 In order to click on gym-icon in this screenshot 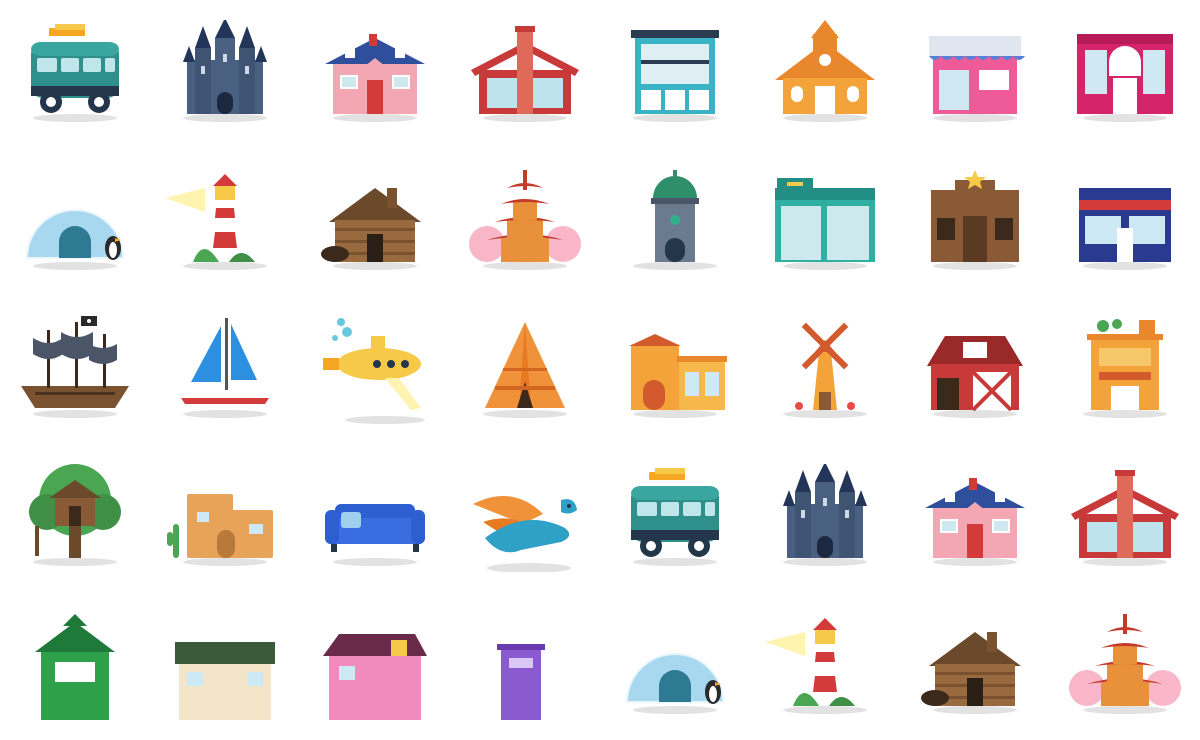, I will do `click(825, 224)`.